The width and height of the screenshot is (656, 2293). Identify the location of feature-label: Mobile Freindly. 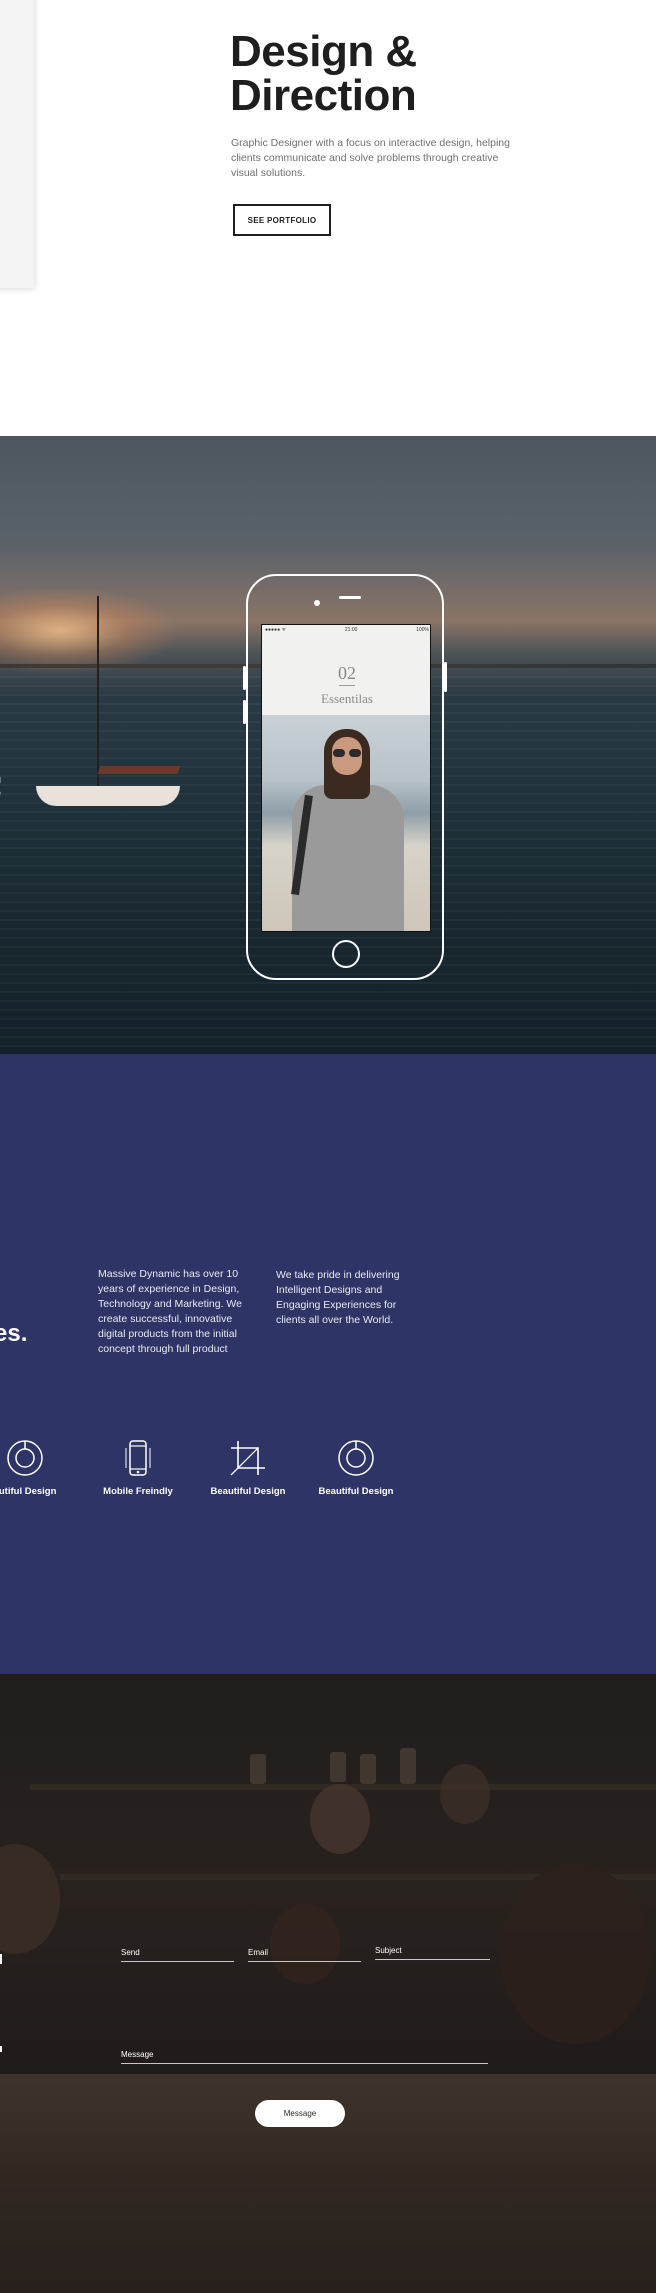
(138, 1491).